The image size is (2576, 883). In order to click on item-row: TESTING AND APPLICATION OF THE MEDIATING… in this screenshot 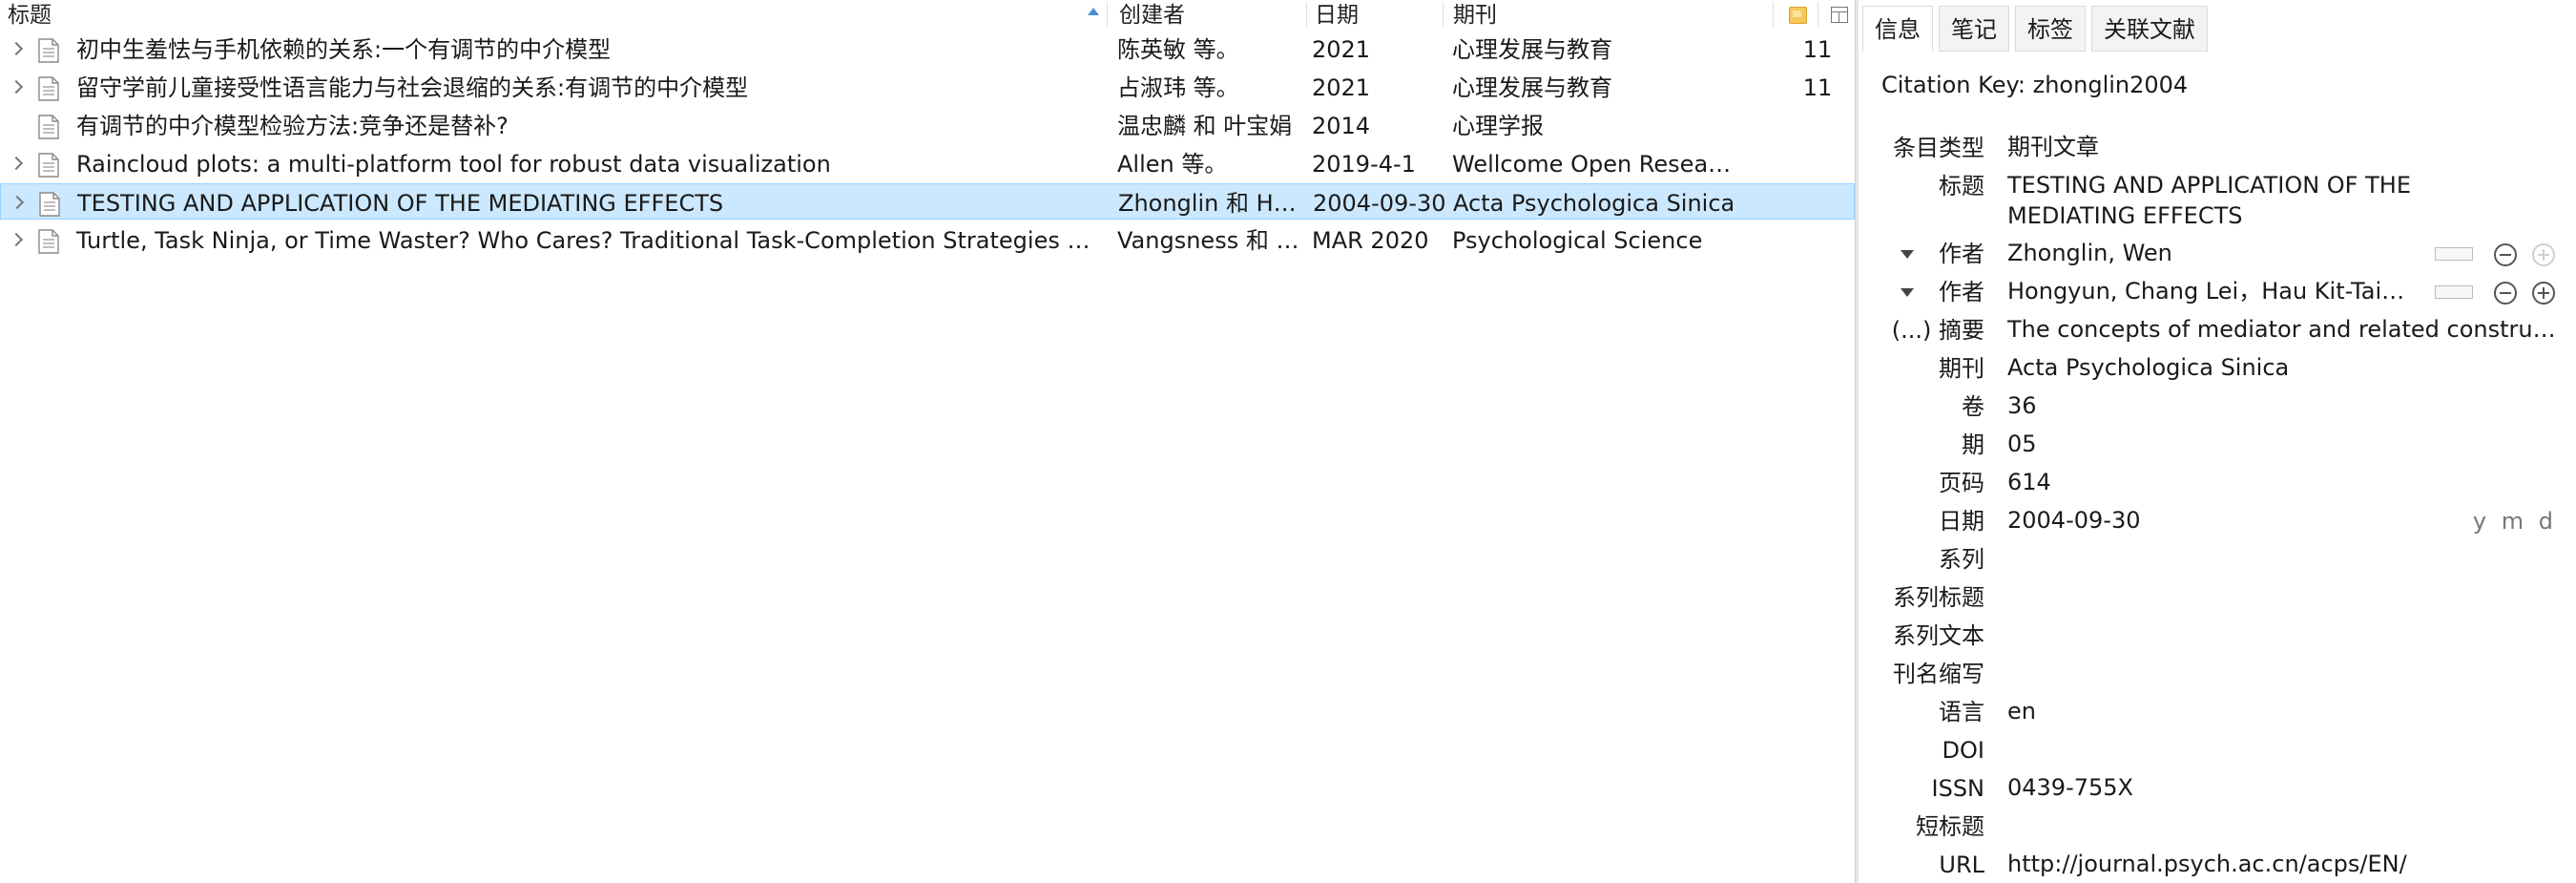, I will do `click(927, 201)`.